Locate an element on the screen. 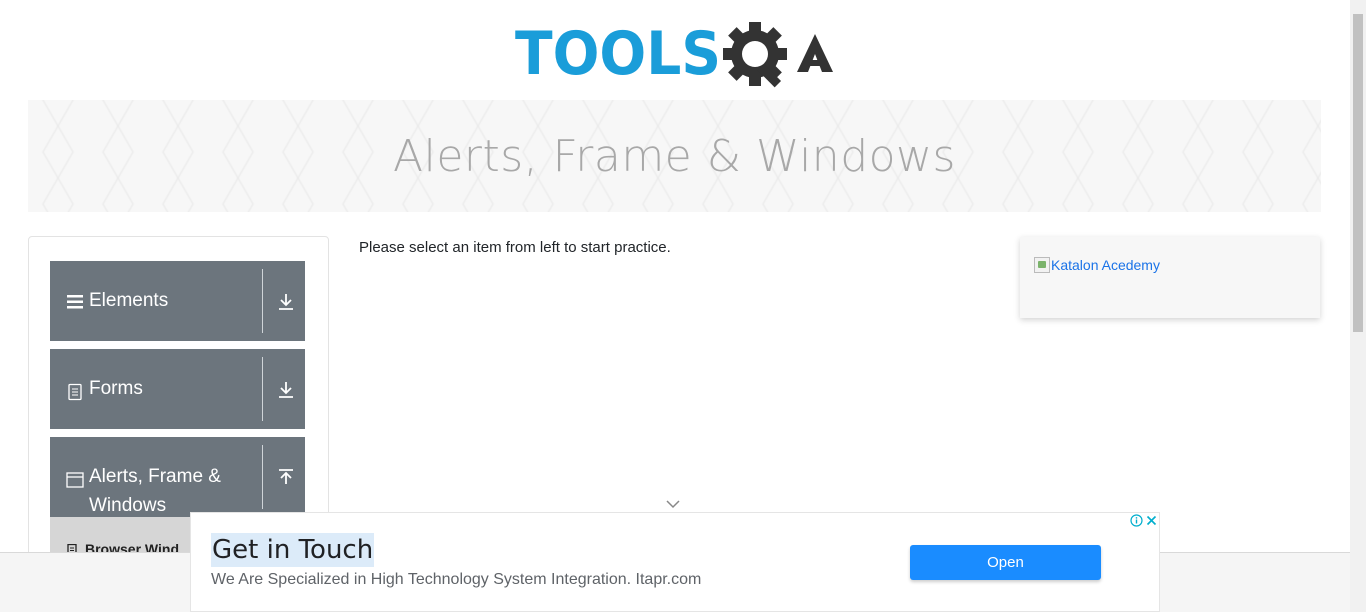 The width and height of the screenshot is (1366, 612). group-label-alerts: Alerts, Frame & is located at coordinates (155, 476).